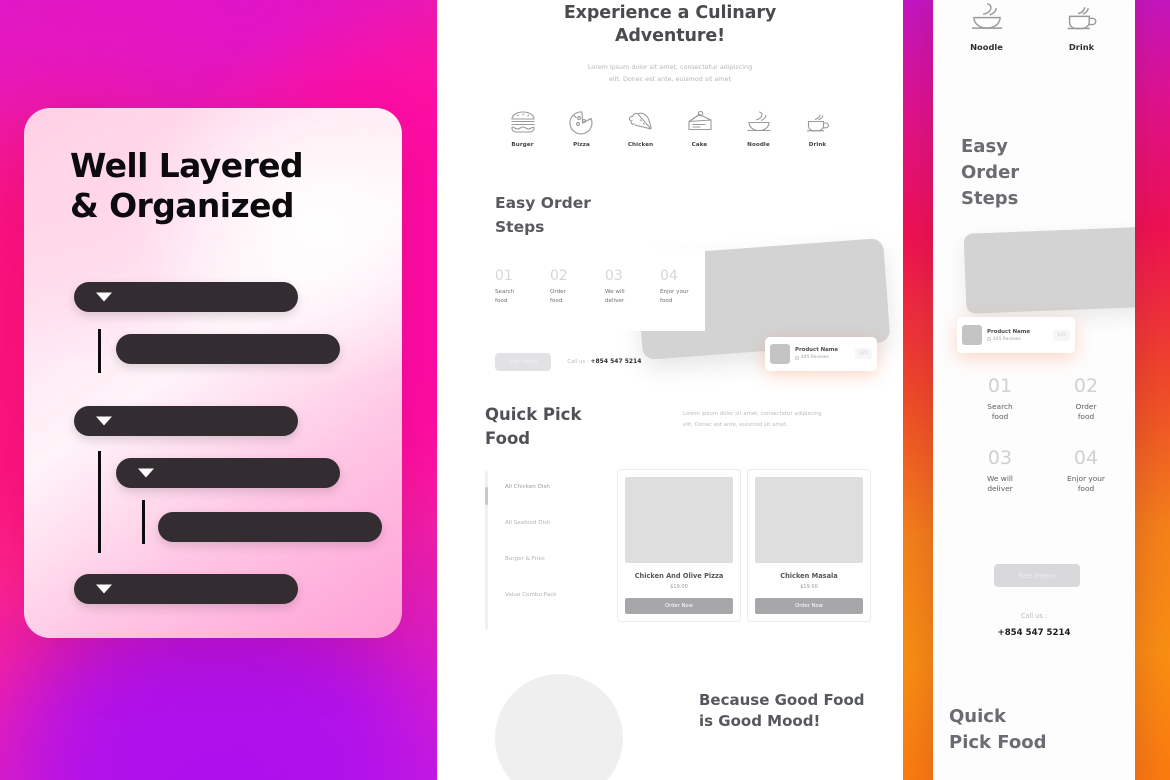  I want to click on pizza-icon, so click(580, 123).